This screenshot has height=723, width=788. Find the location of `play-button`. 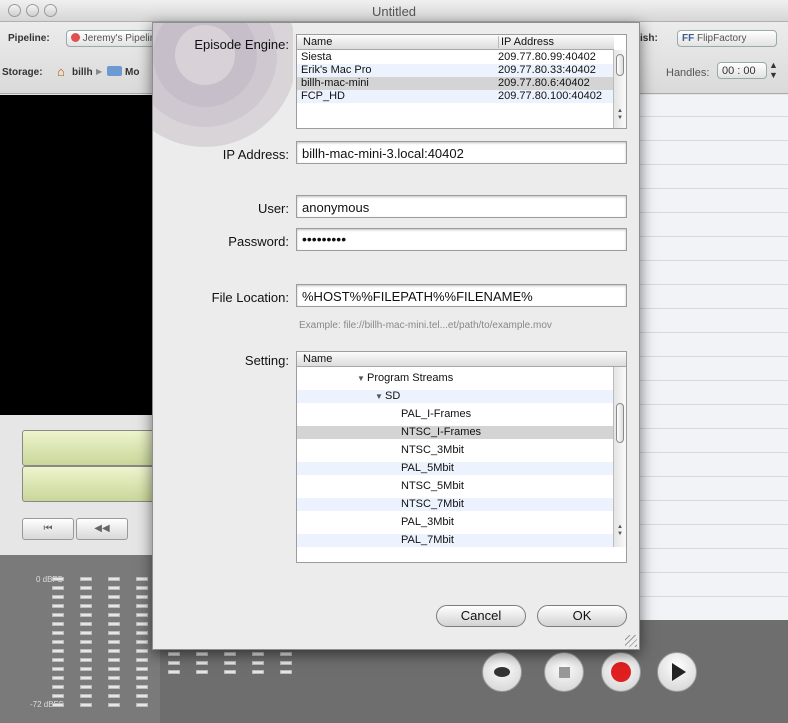

play-button is located at coordinates (677, 672).